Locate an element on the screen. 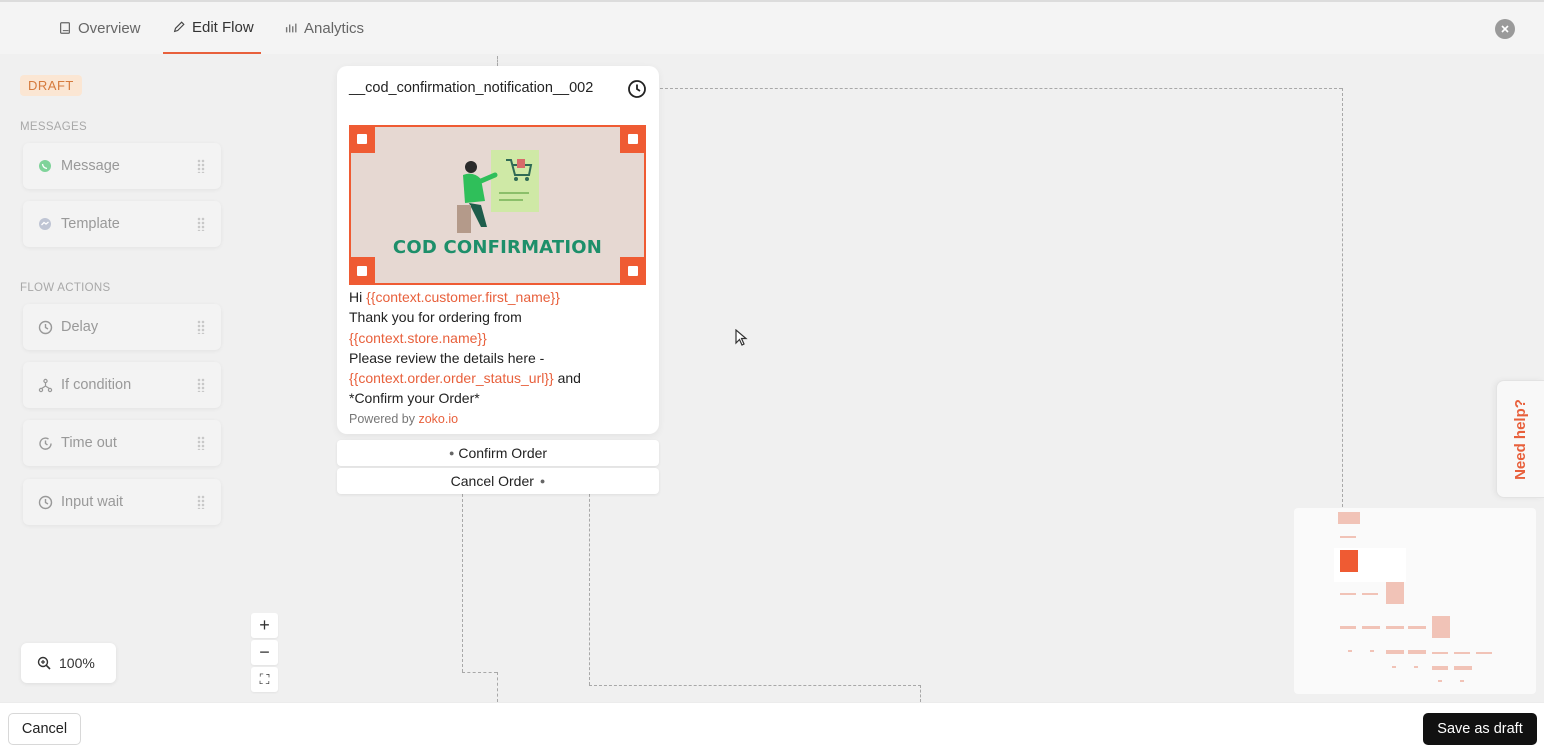  need-help-tab: Need help? is located at coordinates (1520, 439).